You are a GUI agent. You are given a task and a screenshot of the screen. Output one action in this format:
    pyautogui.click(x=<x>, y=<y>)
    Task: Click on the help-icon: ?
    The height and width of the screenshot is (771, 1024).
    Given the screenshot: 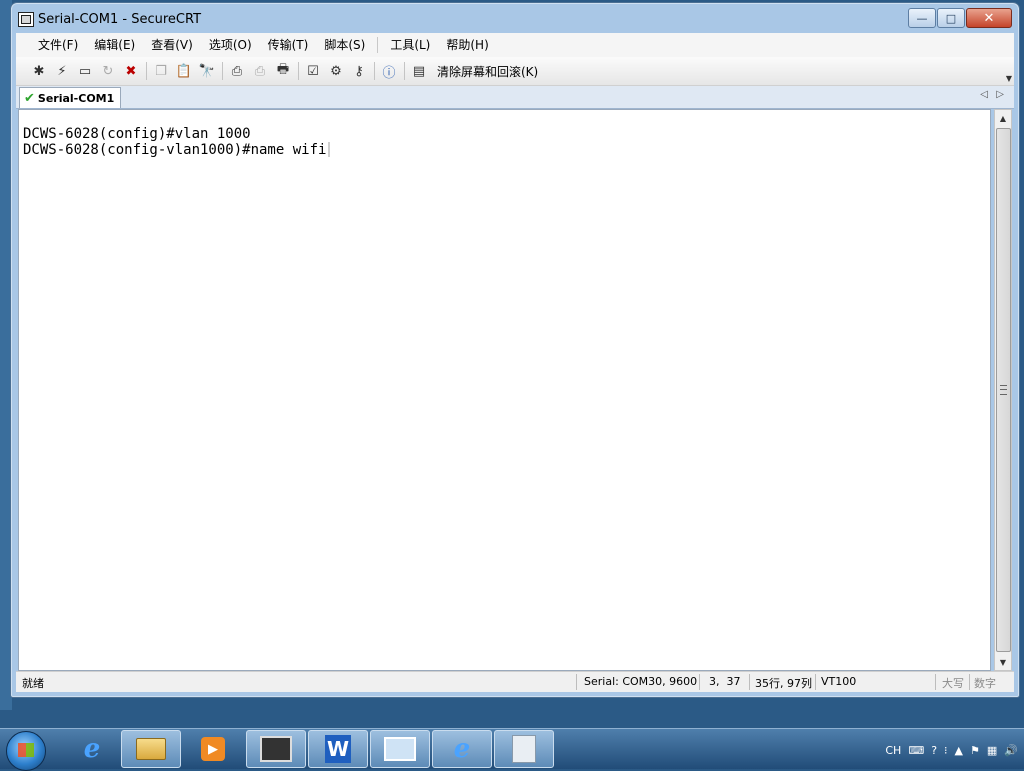 What is the action you would take?
    pyautogui.click(x=934, y=750)
    